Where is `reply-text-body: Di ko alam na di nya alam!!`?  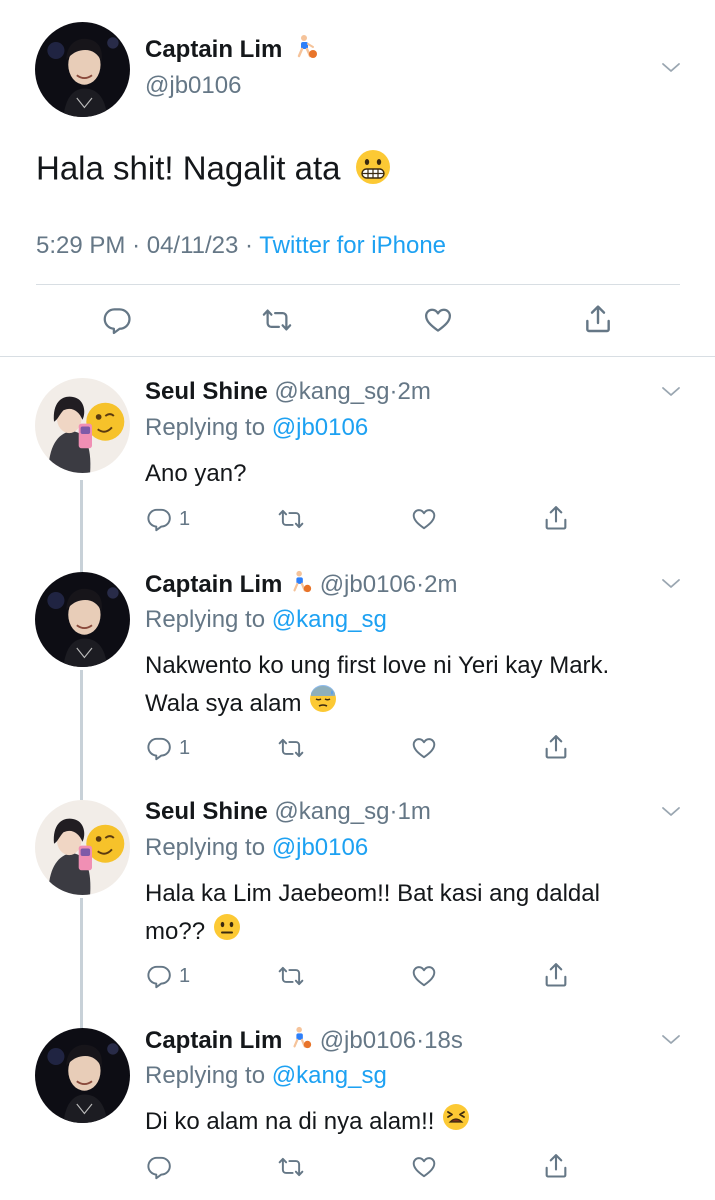 reply-text-body: Di ko alam na di nya alam!! is located at coordinates (290, 1121).